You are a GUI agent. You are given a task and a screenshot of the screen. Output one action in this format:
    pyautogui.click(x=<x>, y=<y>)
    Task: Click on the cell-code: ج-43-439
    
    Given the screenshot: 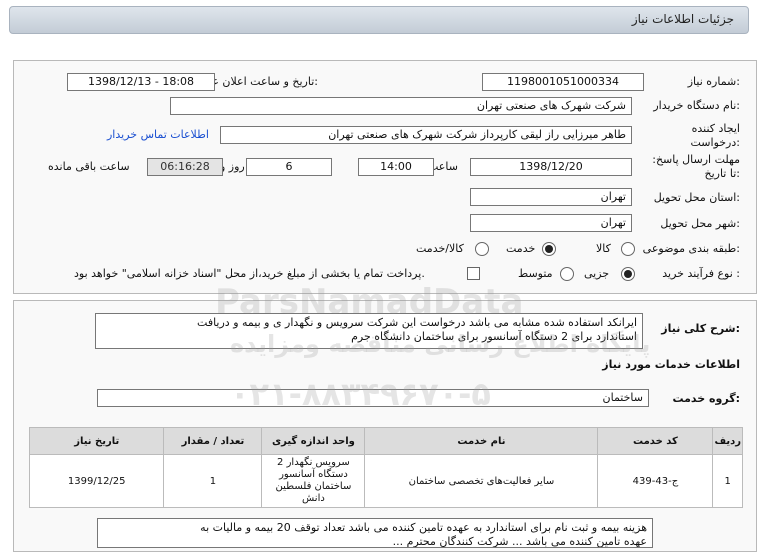 What is the action you would take?
    pyautogui.click(x=655, y=481)
    